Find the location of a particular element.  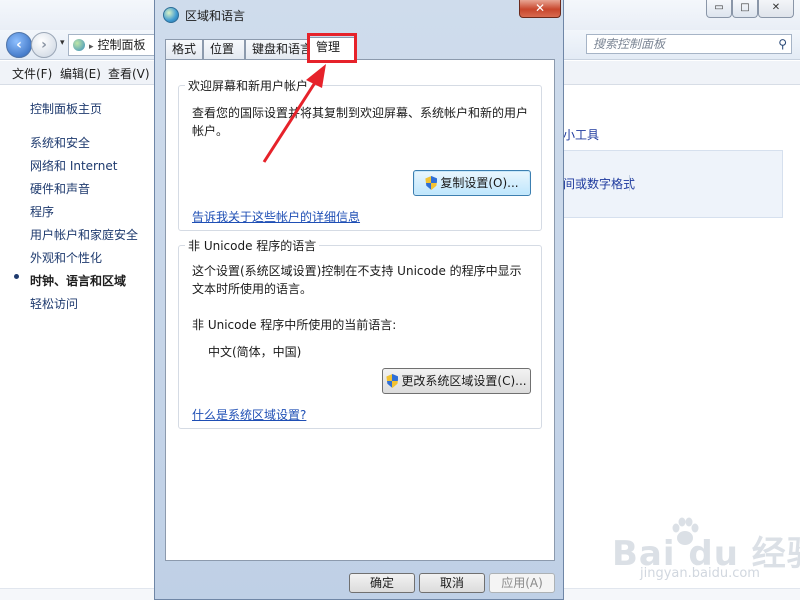

address-bar: ▸ 控制面板 is located at coordinates (113, 45).